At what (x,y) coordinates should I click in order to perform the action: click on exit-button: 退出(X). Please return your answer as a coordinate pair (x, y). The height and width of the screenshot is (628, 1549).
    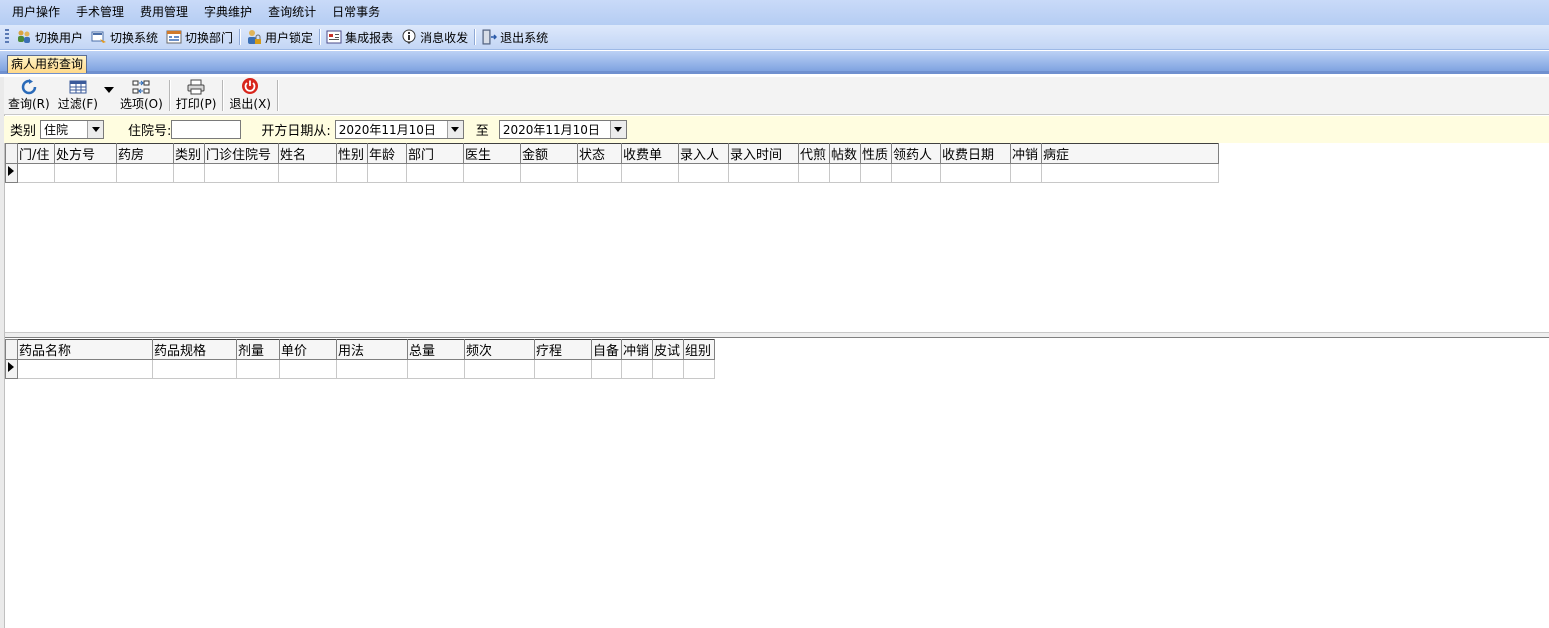
    Looking at the image, I should click on (250, 95).